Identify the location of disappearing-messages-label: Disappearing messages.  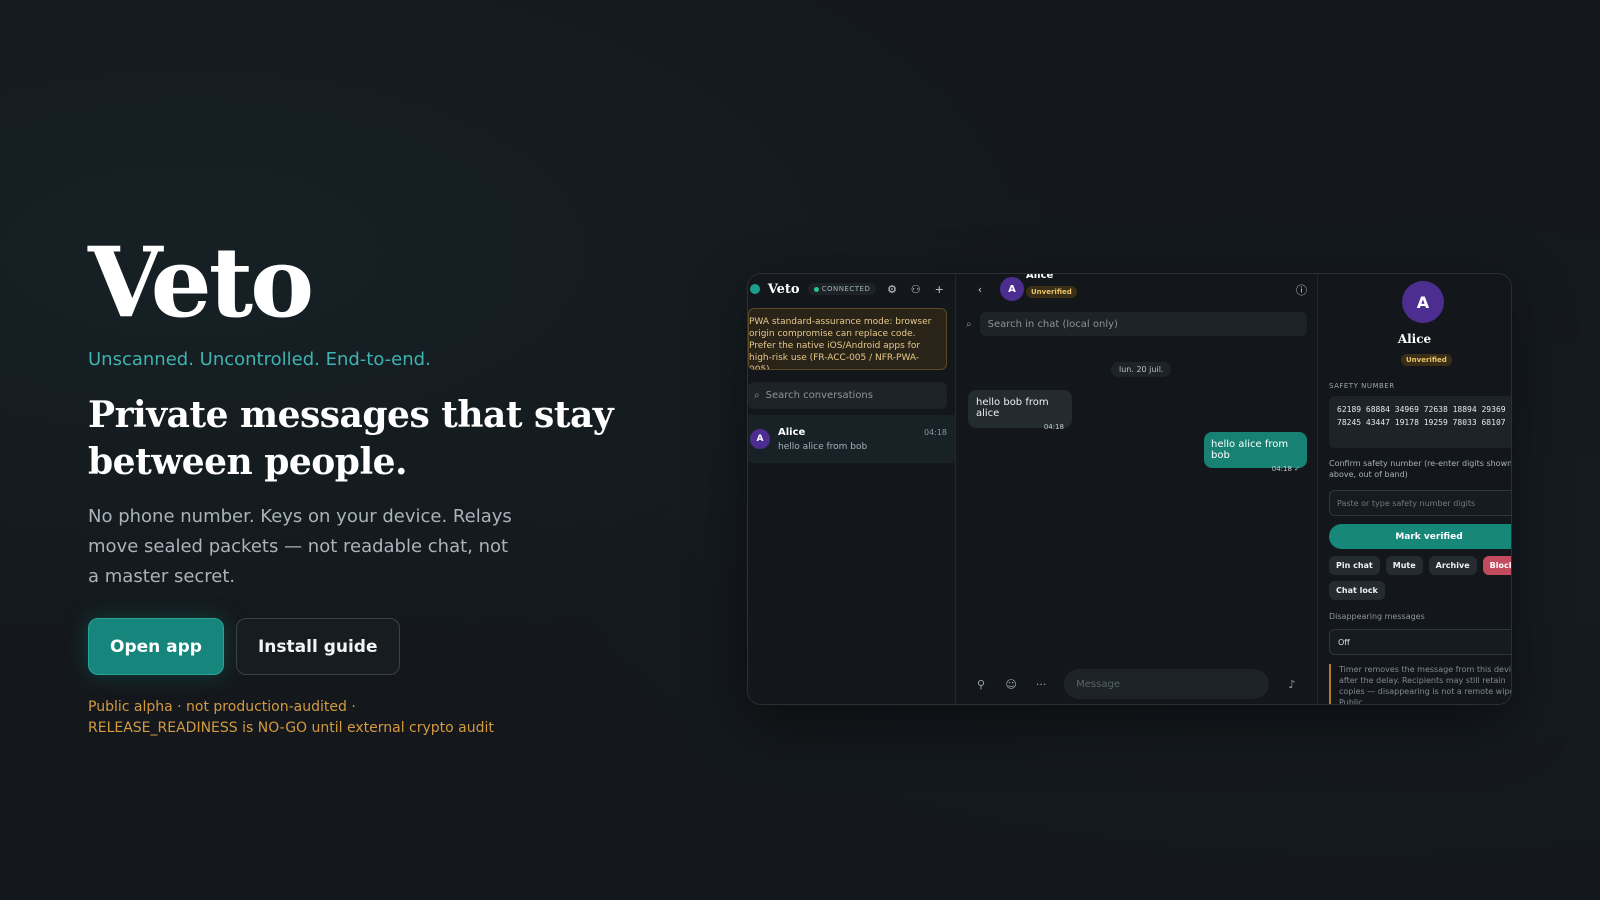
(1377, 616).